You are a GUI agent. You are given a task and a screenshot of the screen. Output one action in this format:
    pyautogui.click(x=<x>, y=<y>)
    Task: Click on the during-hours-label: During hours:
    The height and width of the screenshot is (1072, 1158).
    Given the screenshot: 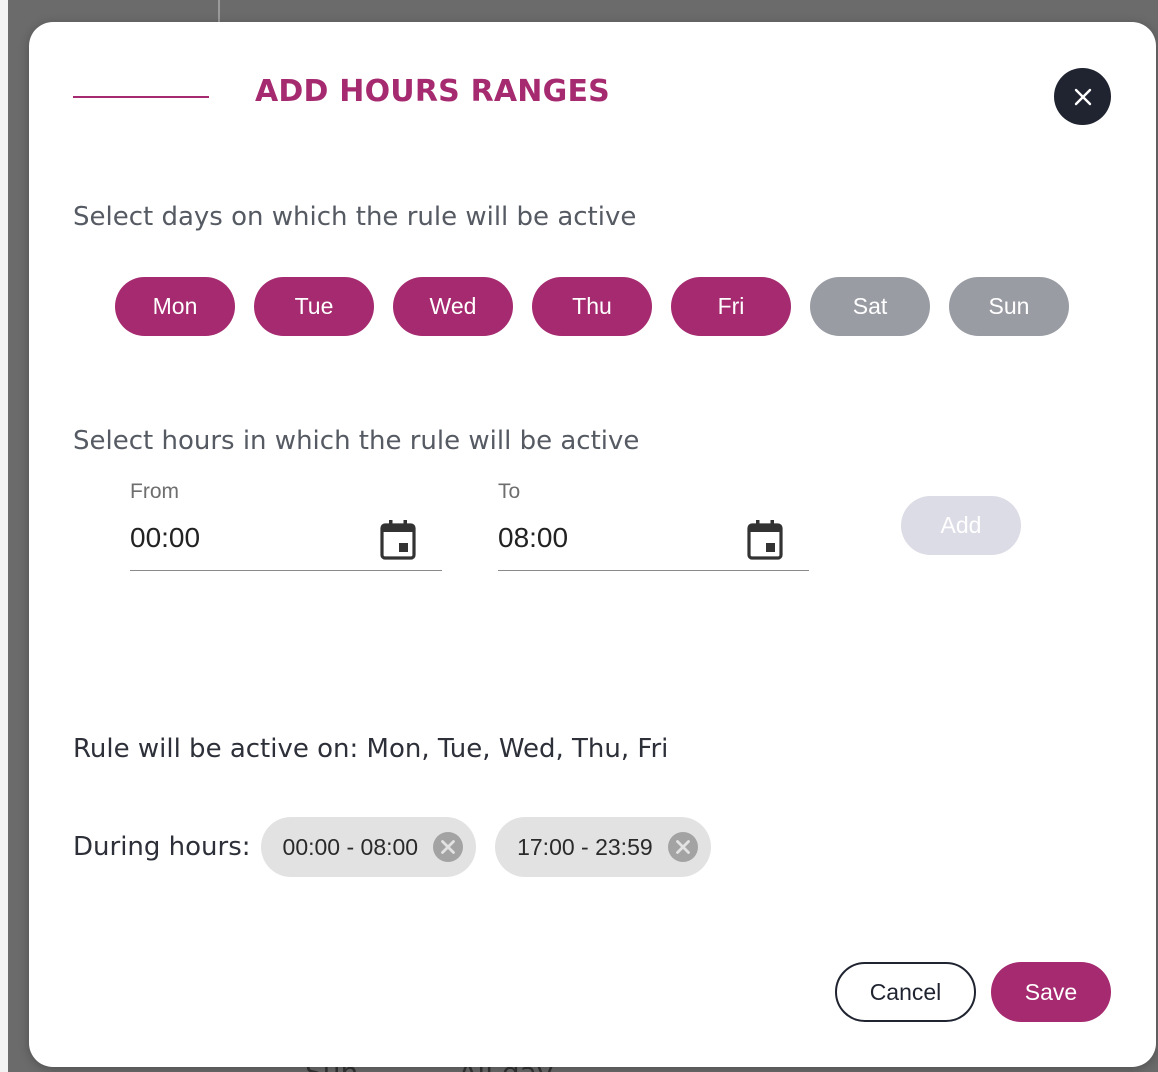 What is the action you would take?
    pyautogui.click(x=162, y=847)
    